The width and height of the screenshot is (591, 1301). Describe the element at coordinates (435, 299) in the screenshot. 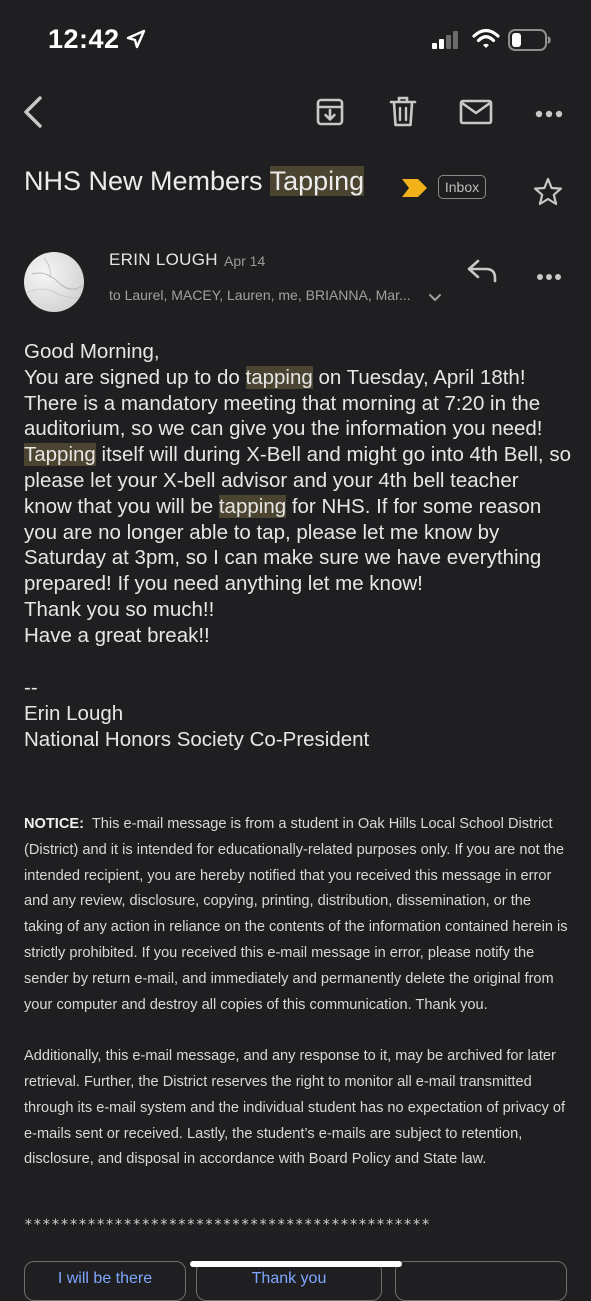

I see `chevron-down-icon` at that location.